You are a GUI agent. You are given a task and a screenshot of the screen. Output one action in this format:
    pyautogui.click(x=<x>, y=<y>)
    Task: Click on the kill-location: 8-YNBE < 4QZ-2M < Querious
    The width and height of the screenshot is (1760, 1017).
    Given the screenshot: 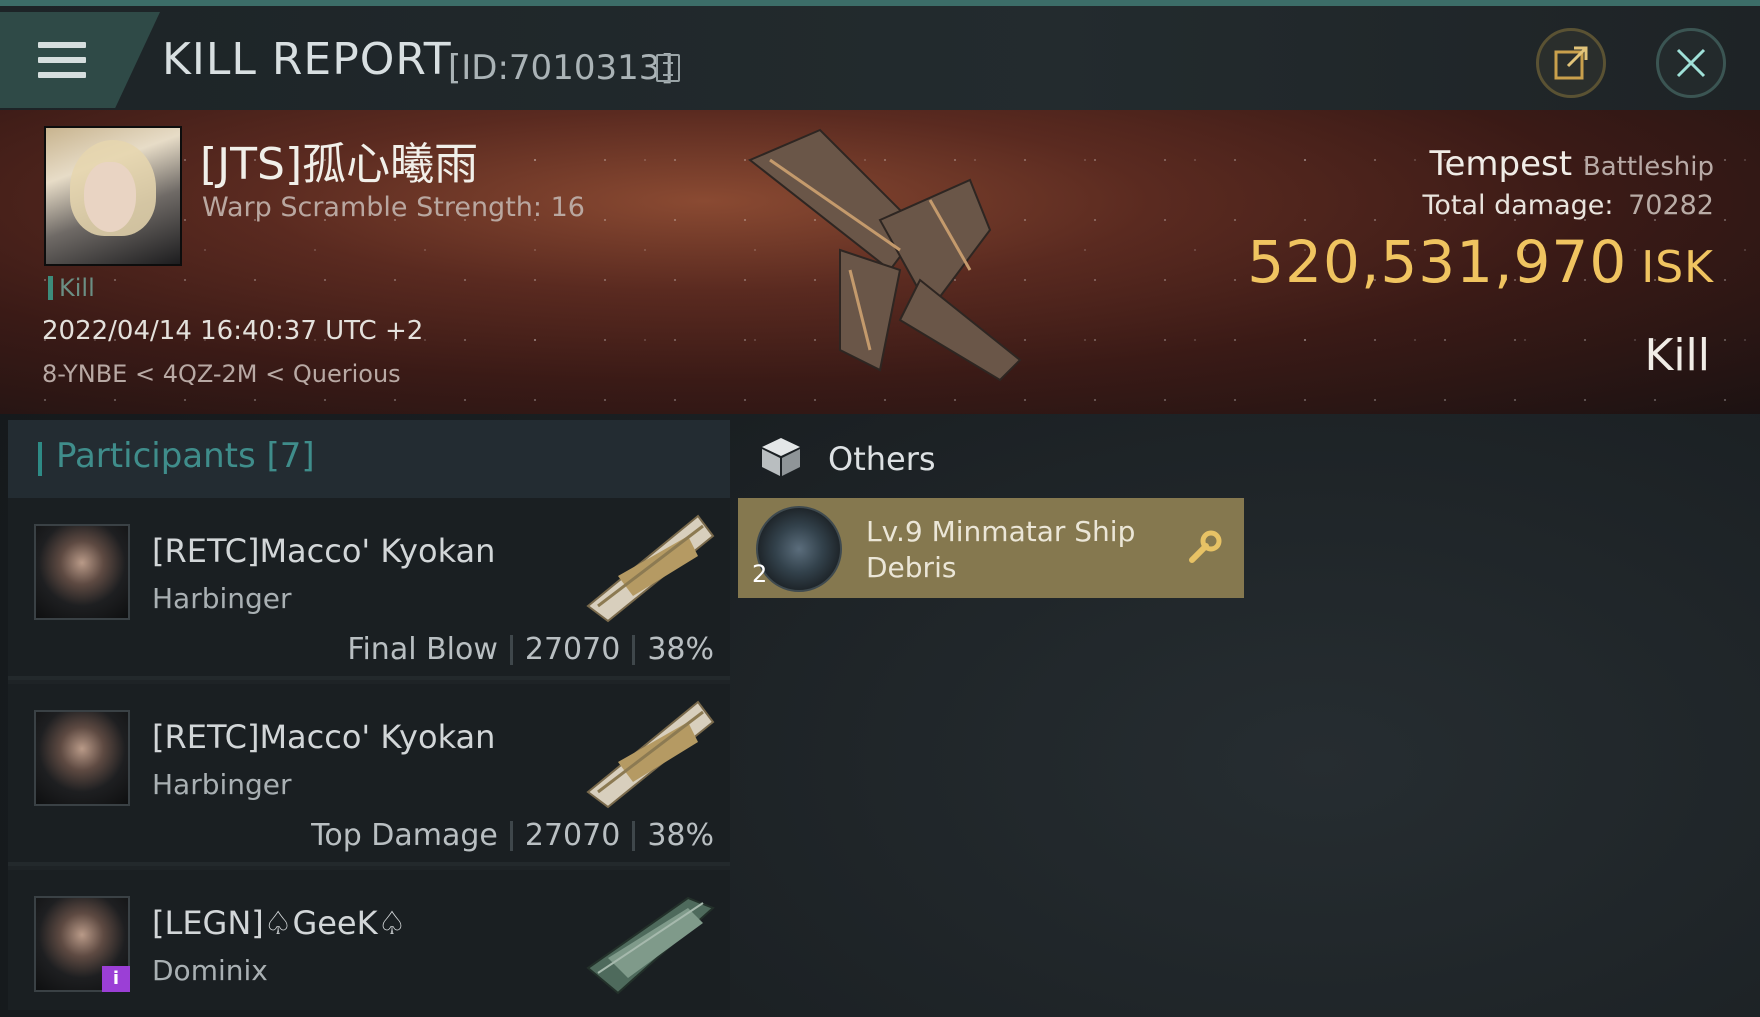 What is the action you would take?
    pyautogui.click(x=221, y=374)
    